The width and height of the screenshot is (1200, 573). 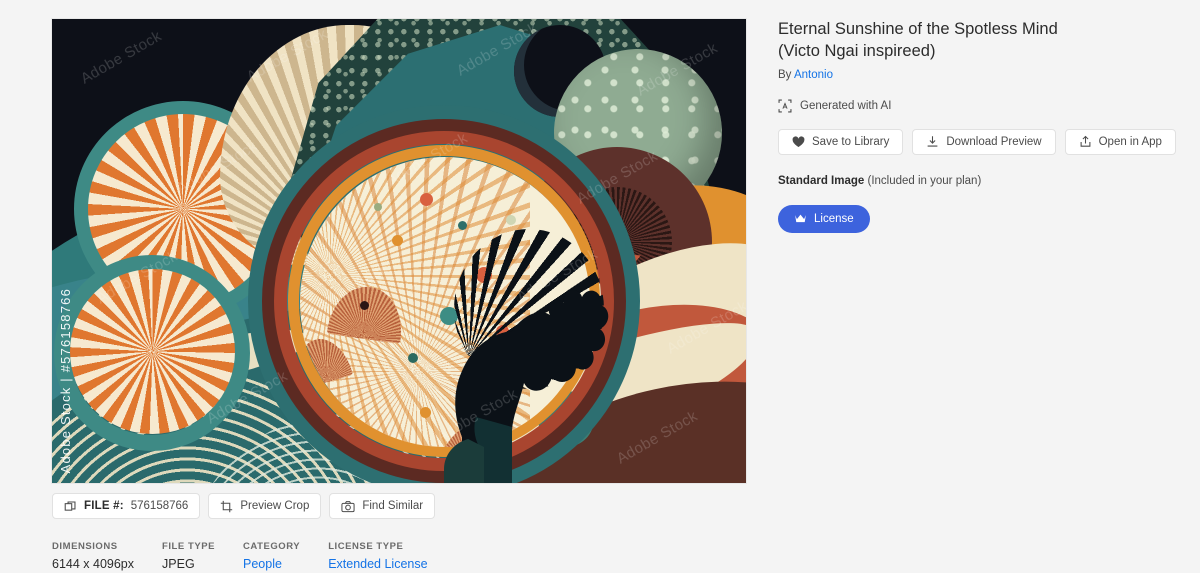 I want to click on file-number-value: 576158766, so click(x=159, y=506).